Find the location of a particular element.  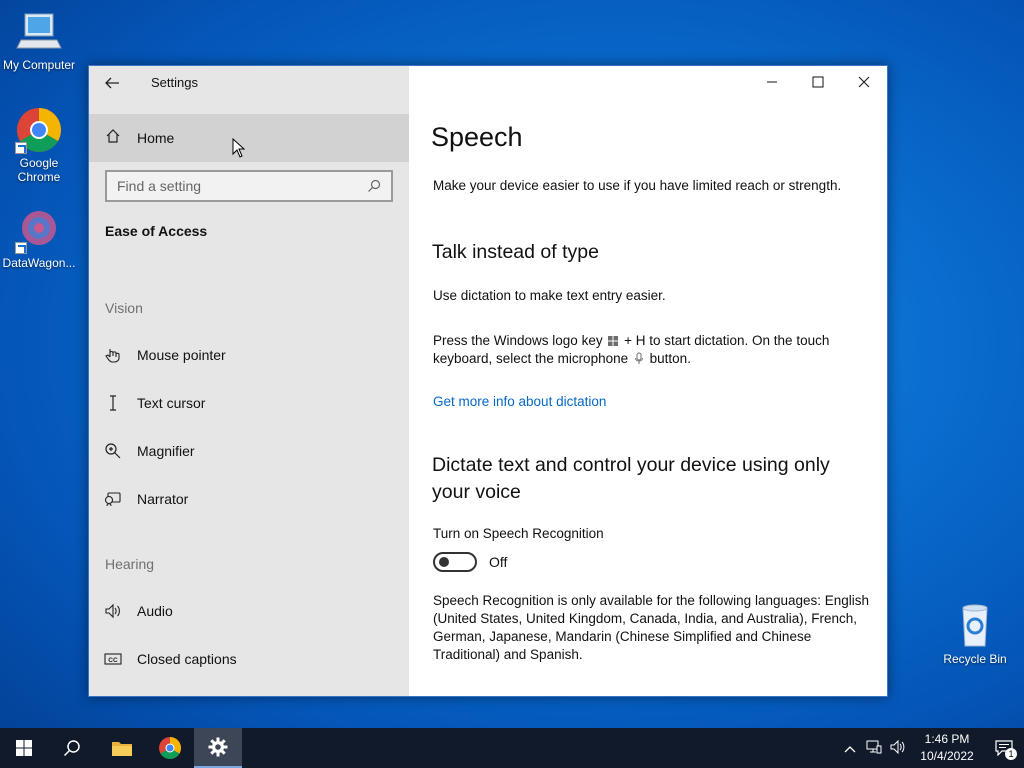

svg-text: CC is located at coordinates (113, 660).